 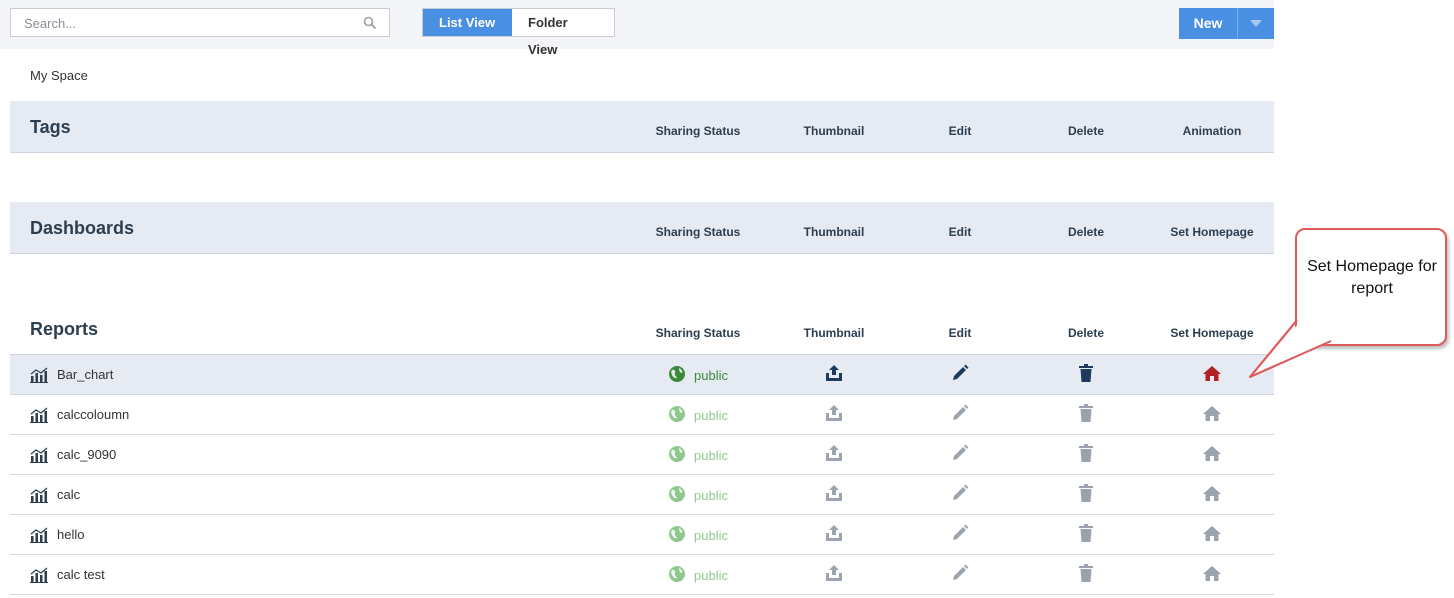 What do you see at coordinates (1372, 277) in the screenshot?
I see `callout-text: Set Homepage for report` at bounding box center [1372, 277].